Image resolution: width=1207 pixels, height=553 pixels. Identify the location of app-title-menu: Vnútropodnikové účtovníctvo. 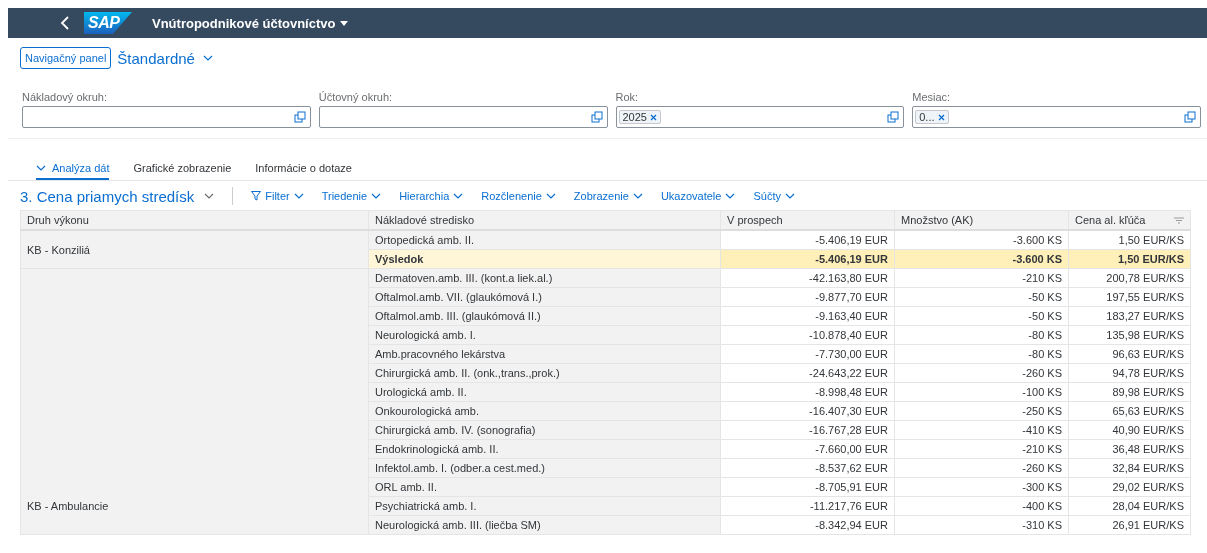
(250, 23).